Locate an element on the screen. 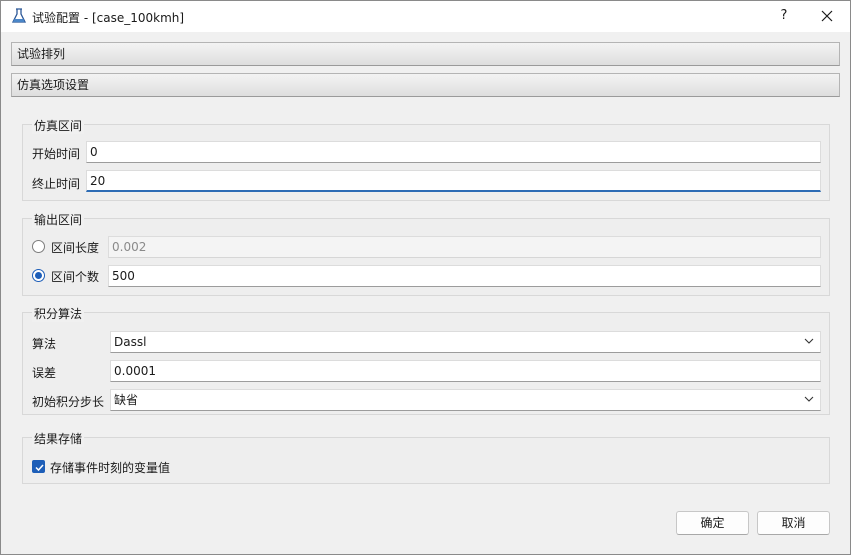 The image size is (851, 555). group-title: 积分算法 is located at coordinates (58, 313).